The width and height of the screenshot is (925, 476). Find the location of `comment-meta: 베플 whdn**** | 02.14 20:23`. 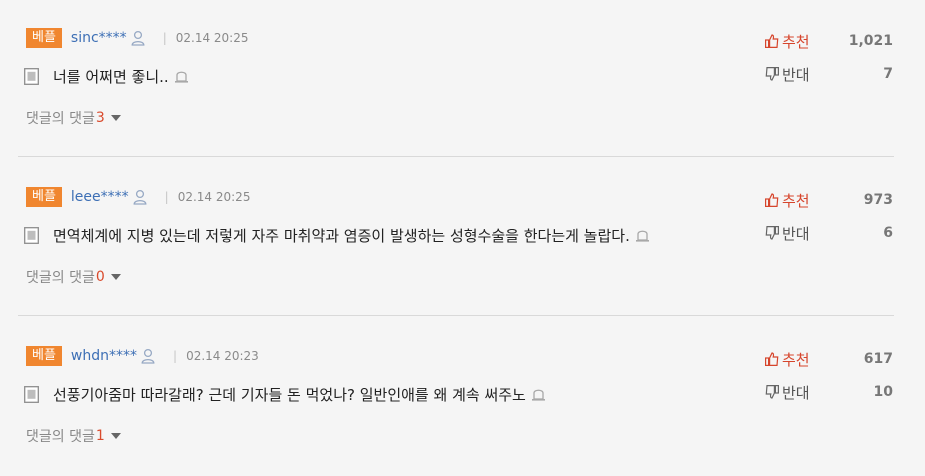

comment-meta: 베플 whdn**** | 02.14 20:23 is located at coordinates (142, 356).